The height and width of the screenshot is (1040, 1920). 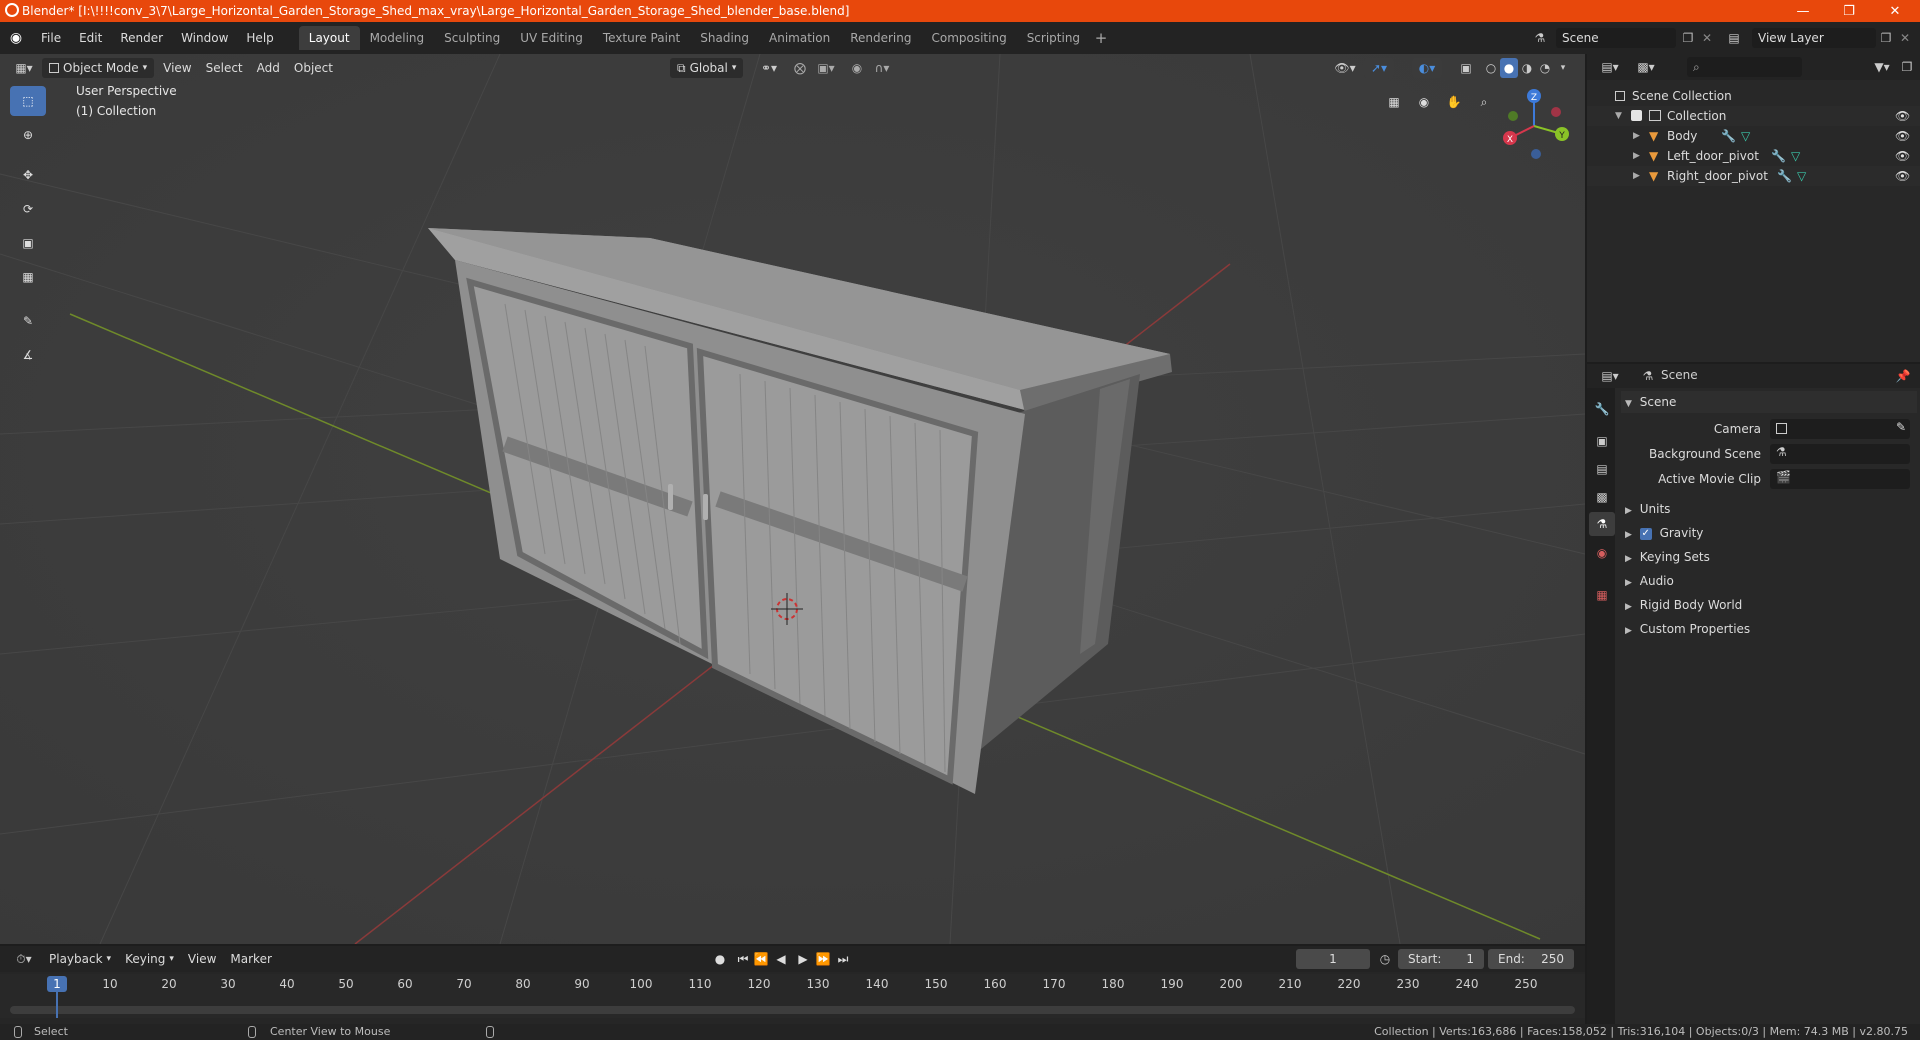 What do you see at coordinates (769, 68) in the screenshot?
I see `pivot-point-icon: ⚭▾` at bounding box center [769, 68].